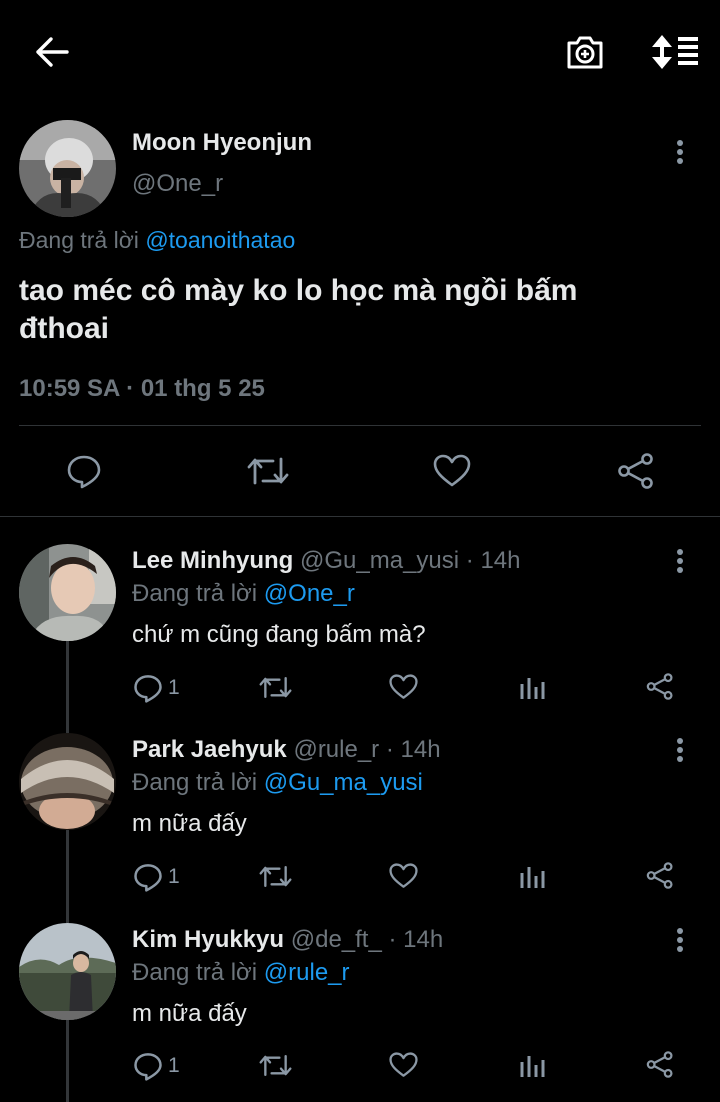 This screenshot has height=1102, width=720. I want to click on replying-to-link: @rule_r, so click(307, 972).